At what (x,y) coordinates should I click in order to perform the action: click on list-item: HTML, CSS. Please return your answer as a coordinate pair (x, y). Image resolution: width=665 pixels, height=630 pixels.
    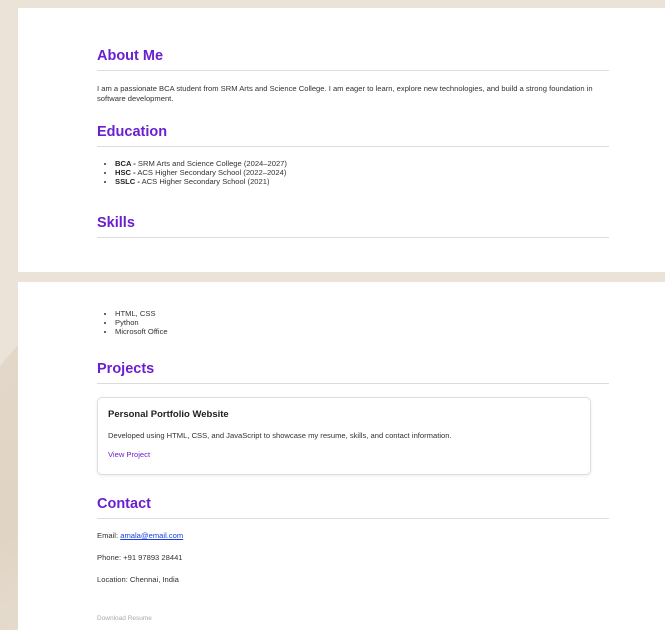
    Looking at the image, I should click on (362, 313).